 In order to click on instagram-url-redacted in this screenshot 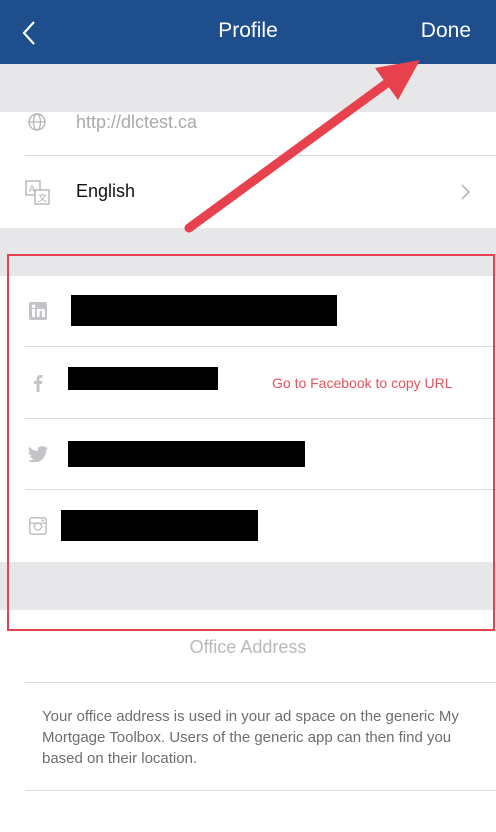, I will do `click(159, 525)`.